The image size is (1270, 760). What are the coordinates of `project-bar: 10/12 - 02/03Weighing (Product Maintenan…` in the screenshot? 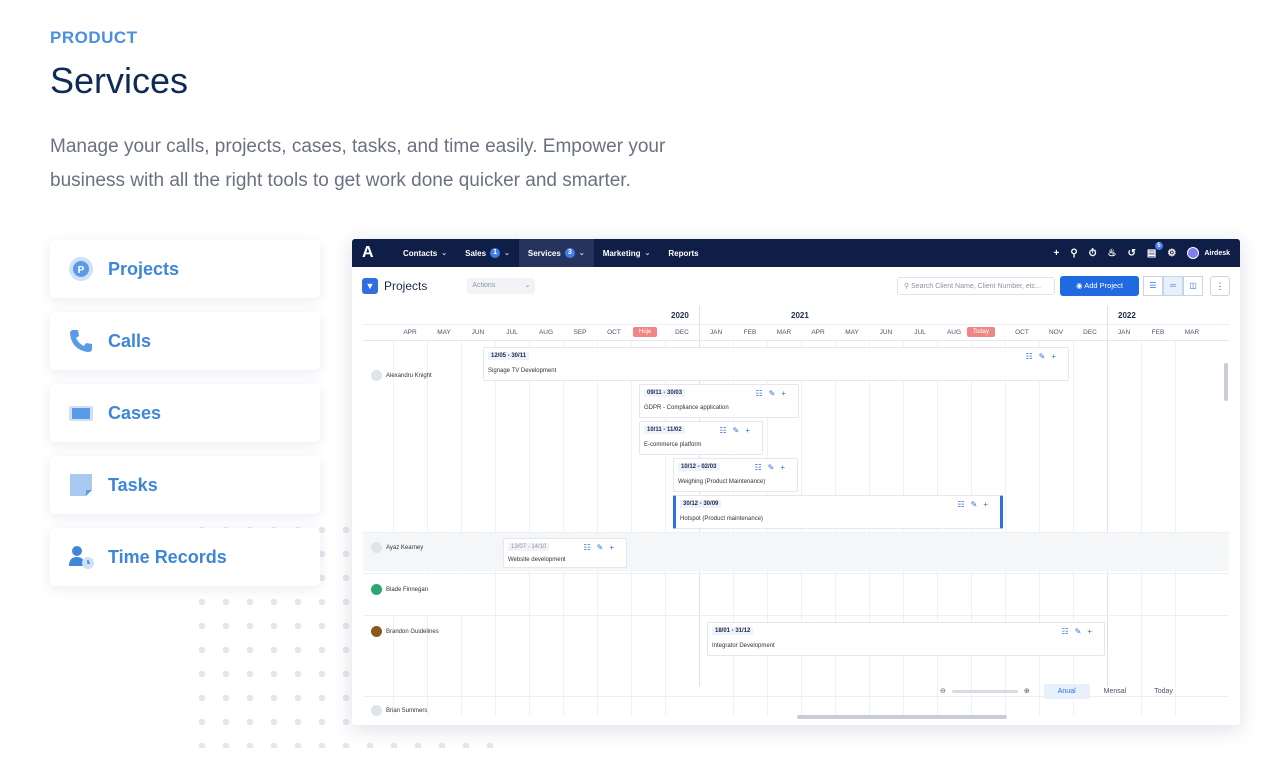 It's located at (735, 475).